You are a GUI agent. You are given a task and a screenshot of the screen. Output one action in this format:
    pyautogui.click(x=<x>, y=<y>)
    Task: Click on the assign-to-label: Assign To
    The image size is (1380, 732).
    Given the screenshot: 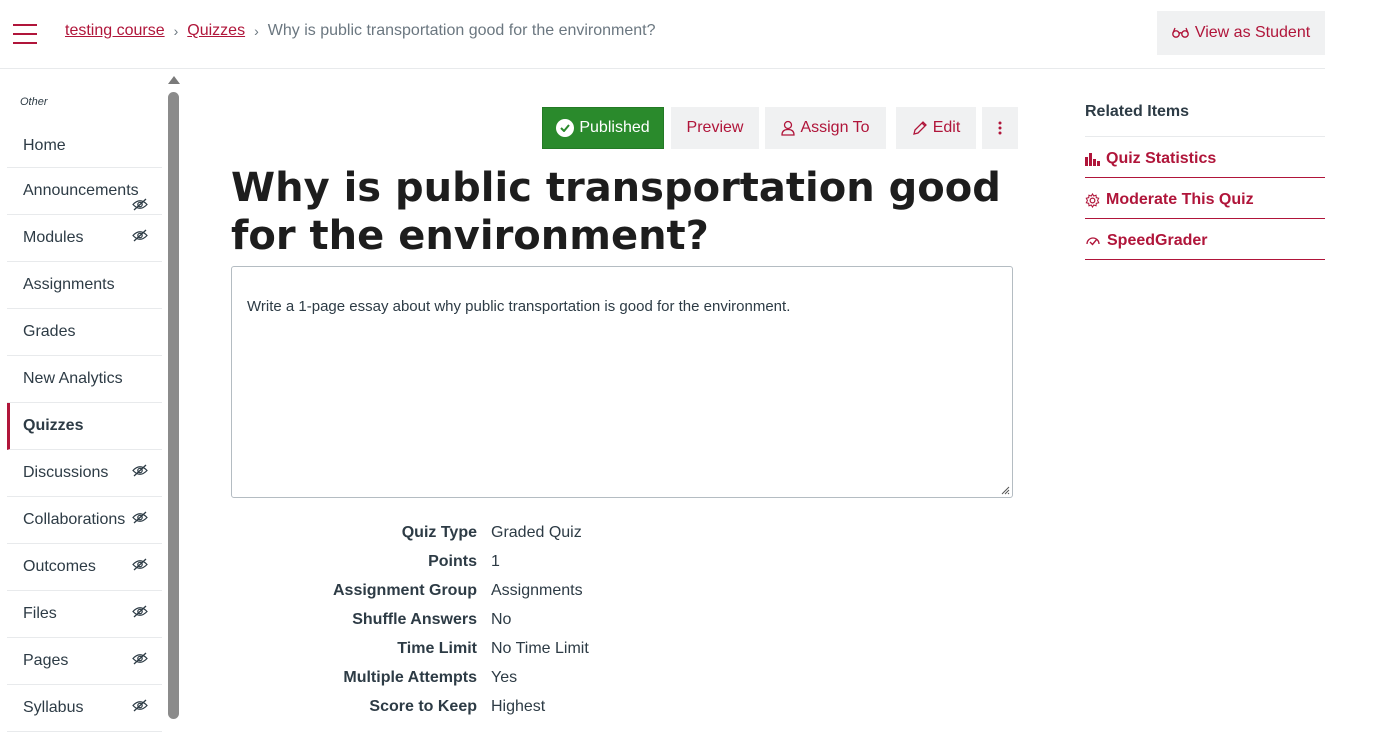 What is the action you would take?
    pyautogui.click(x=835, y=127)
    